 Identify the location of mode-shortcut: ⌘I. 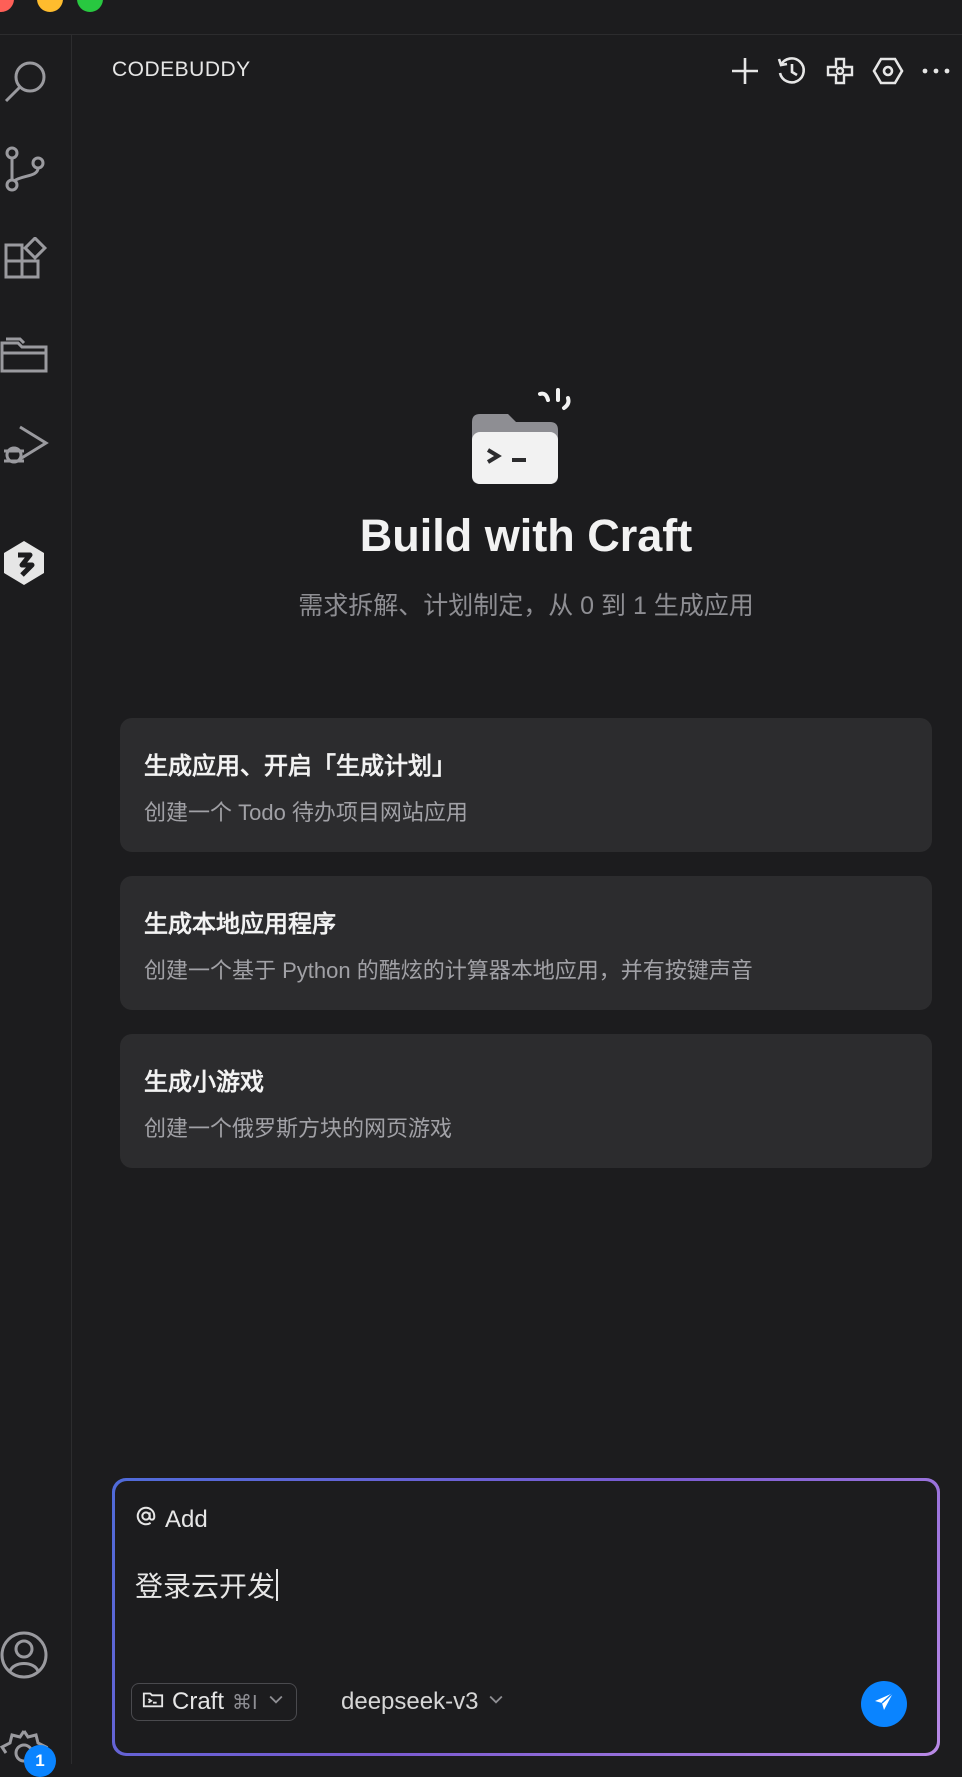
(245, 1702).